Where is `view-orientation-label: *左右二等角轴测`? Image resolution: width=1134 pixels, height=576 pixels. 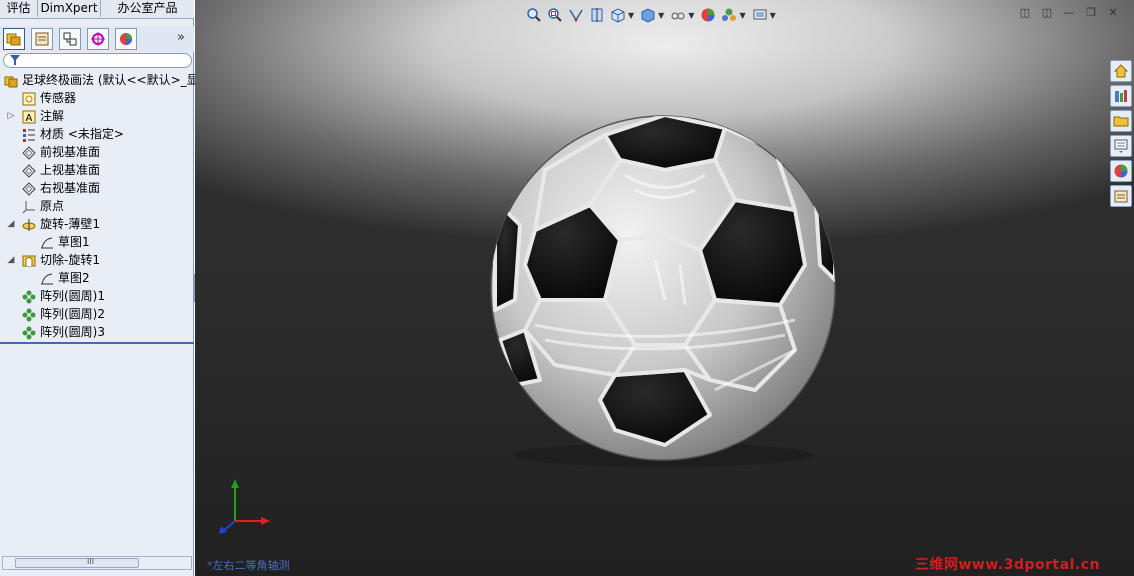 view-orientation-label: *左右二等角轴测 is located at coordinates (248, 565).